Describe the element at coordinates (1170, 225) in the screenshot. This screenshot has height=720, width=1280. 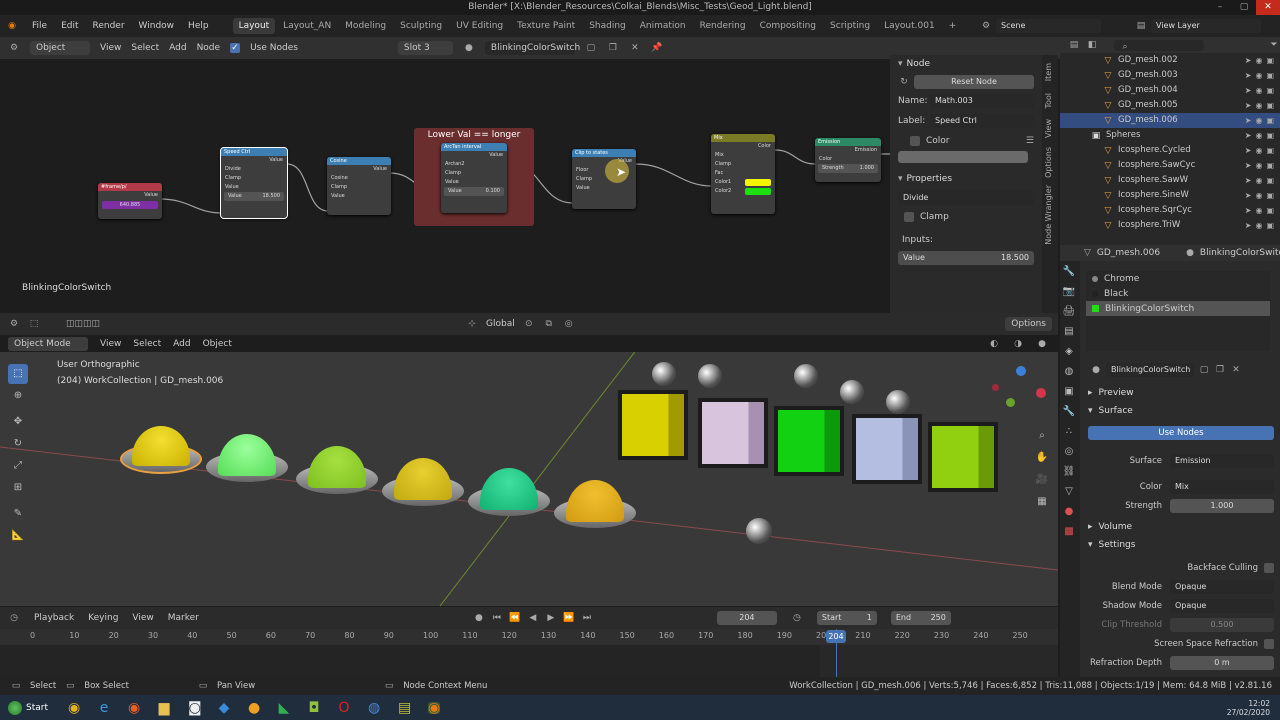
I see `outliner-row: ▽ Icosphere.TriW ➤ ◉ ▣` at that location.